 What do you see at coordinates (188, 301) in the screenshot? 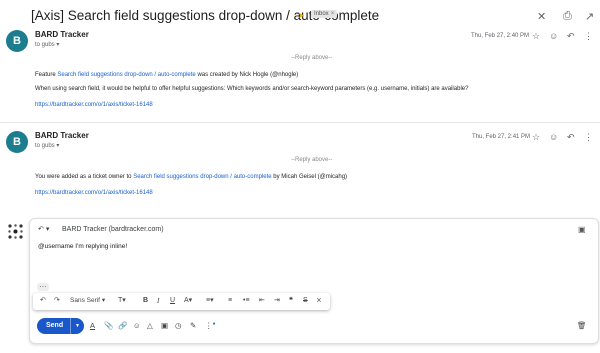
I see `text-color-icon: A▾` at bounding box center [188, 301].